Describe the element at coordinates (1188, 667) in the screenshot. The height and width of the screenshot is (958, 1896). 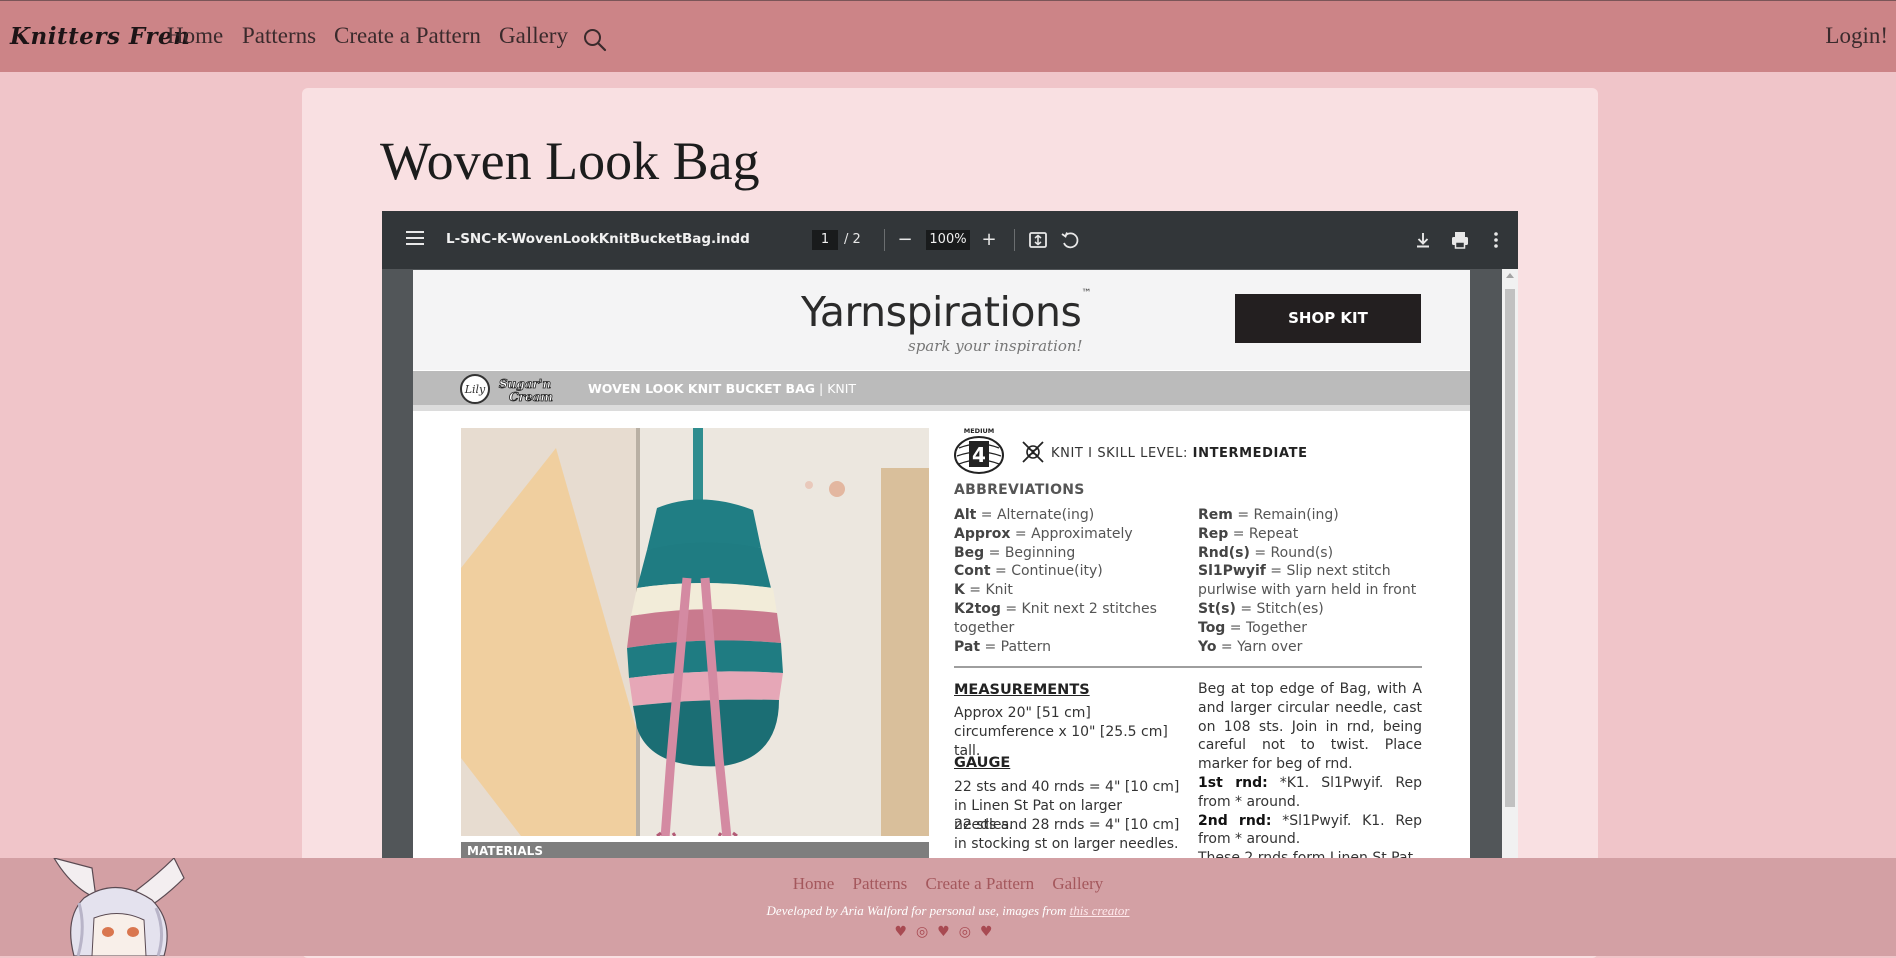
I see `section-divider` at that location.